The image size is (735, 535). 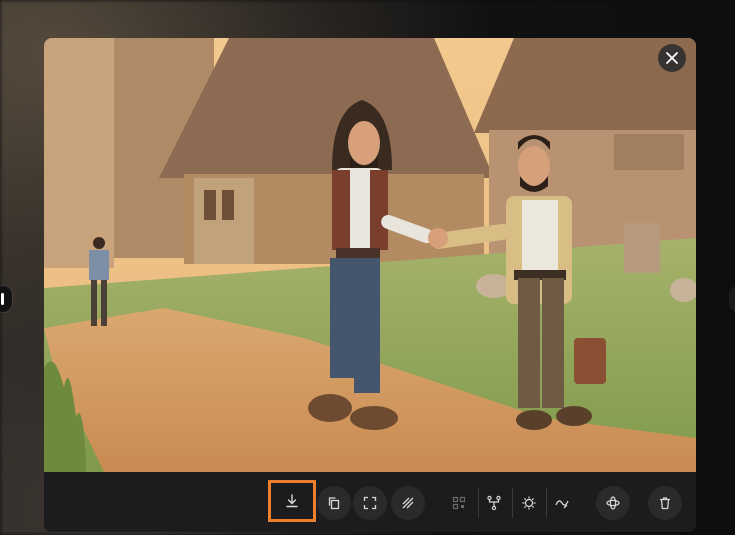 I want to click on enhance-button, so click(x=529, y=503).